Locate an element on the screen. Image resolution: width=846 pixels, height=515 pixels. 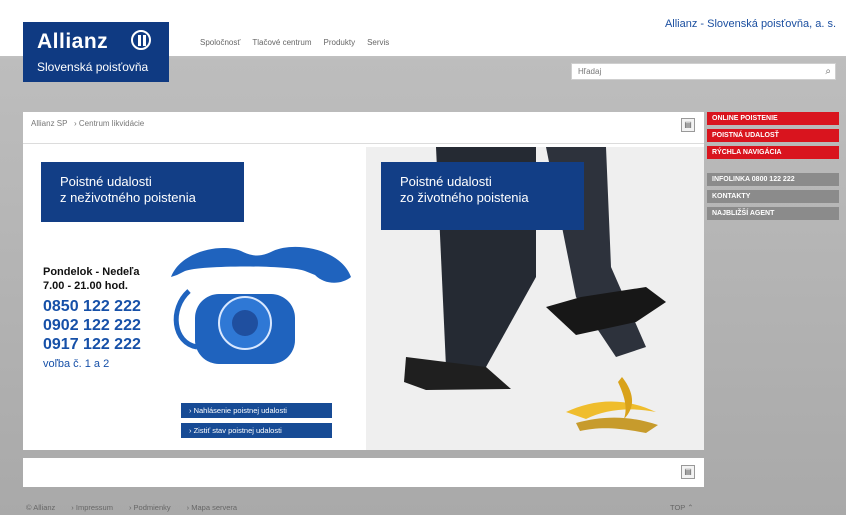
nav-tlacove-centrum: Tlačové centrum is located at coordinates (281, 42).